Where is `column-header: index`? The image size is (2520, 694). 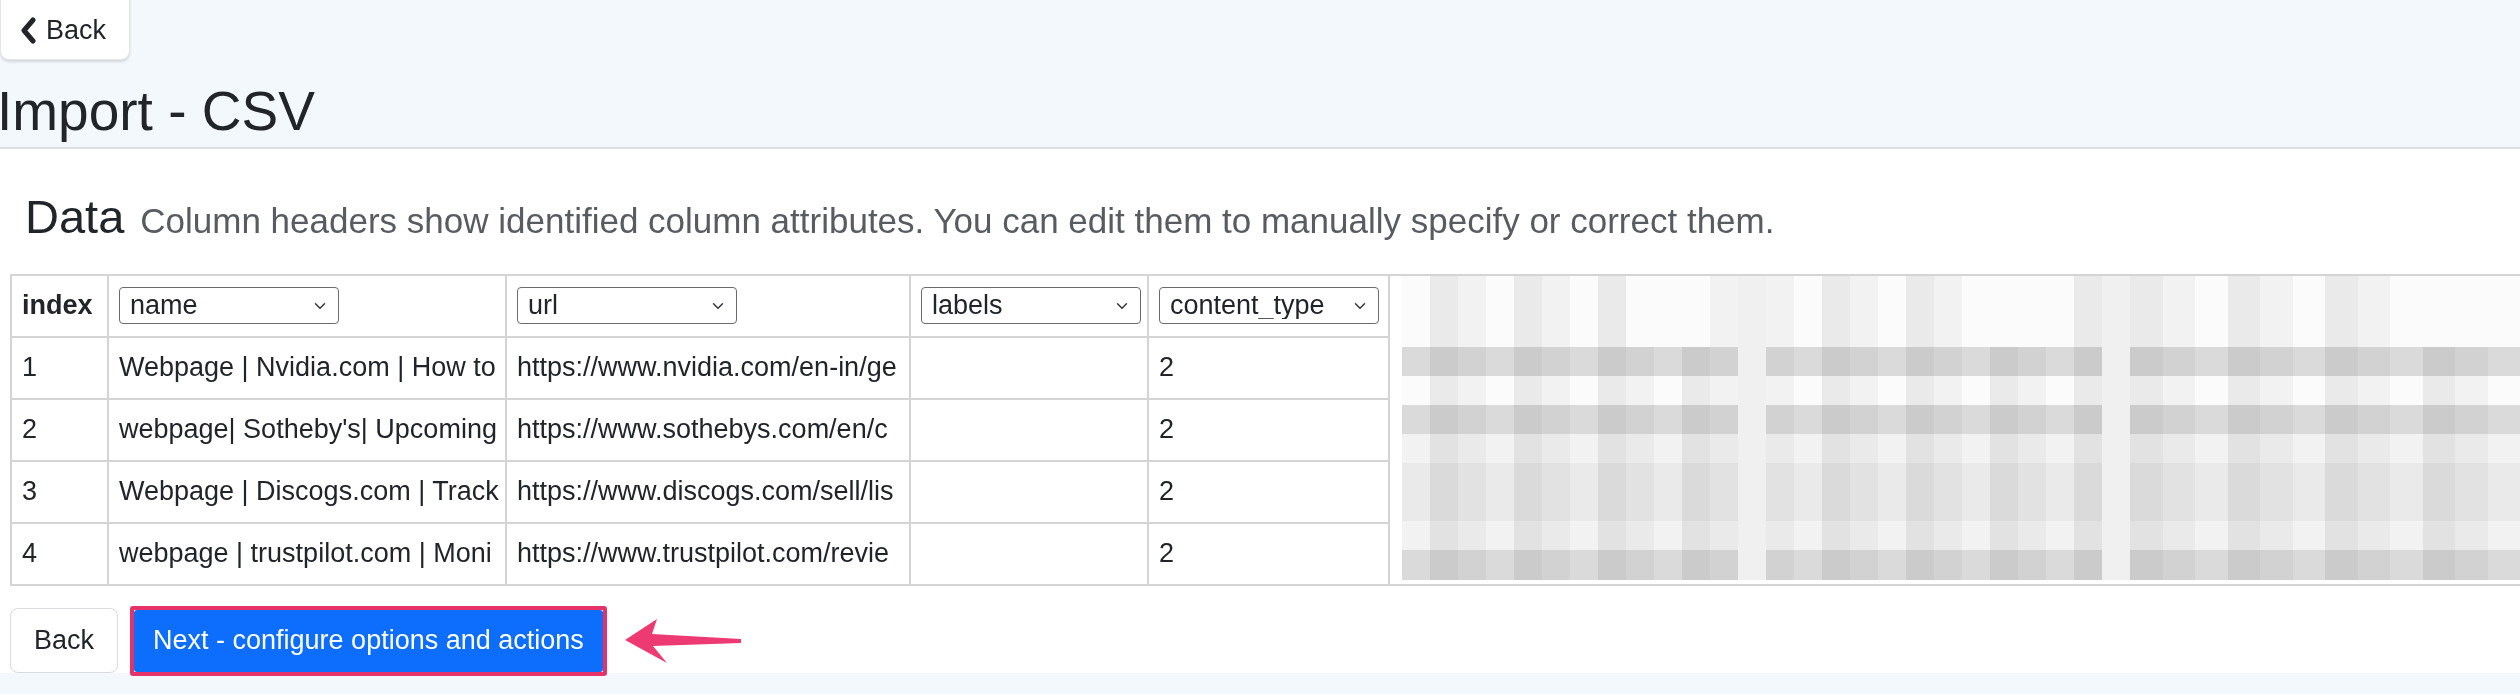 column-header: index is located at coordinates (59, 305).